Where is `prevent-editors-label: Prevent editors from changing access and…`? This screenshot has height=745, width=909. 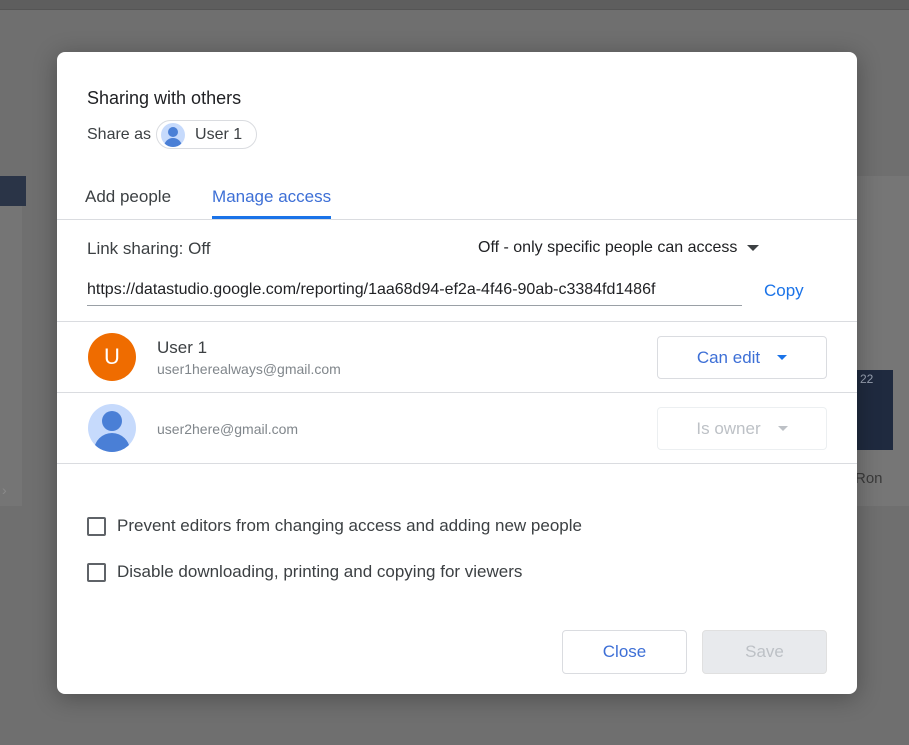
prevent-editors-label: Prevent editors from changing access and… is located at coordinates (349, 525).